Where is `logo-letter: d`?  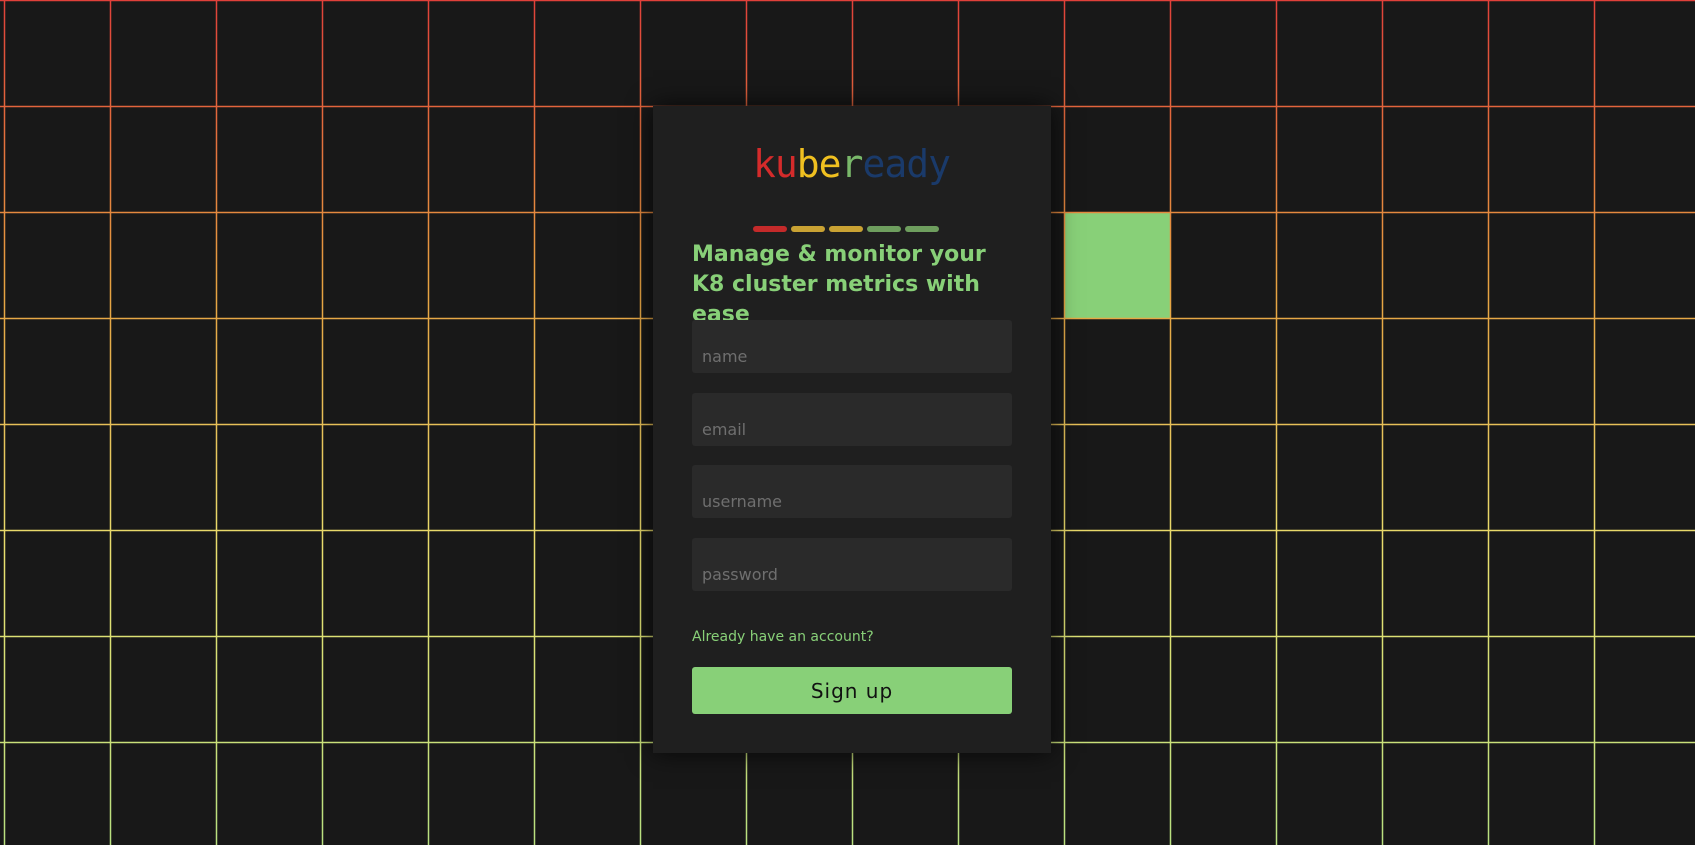 logo-letter: d is located at coordinates (917, 164).